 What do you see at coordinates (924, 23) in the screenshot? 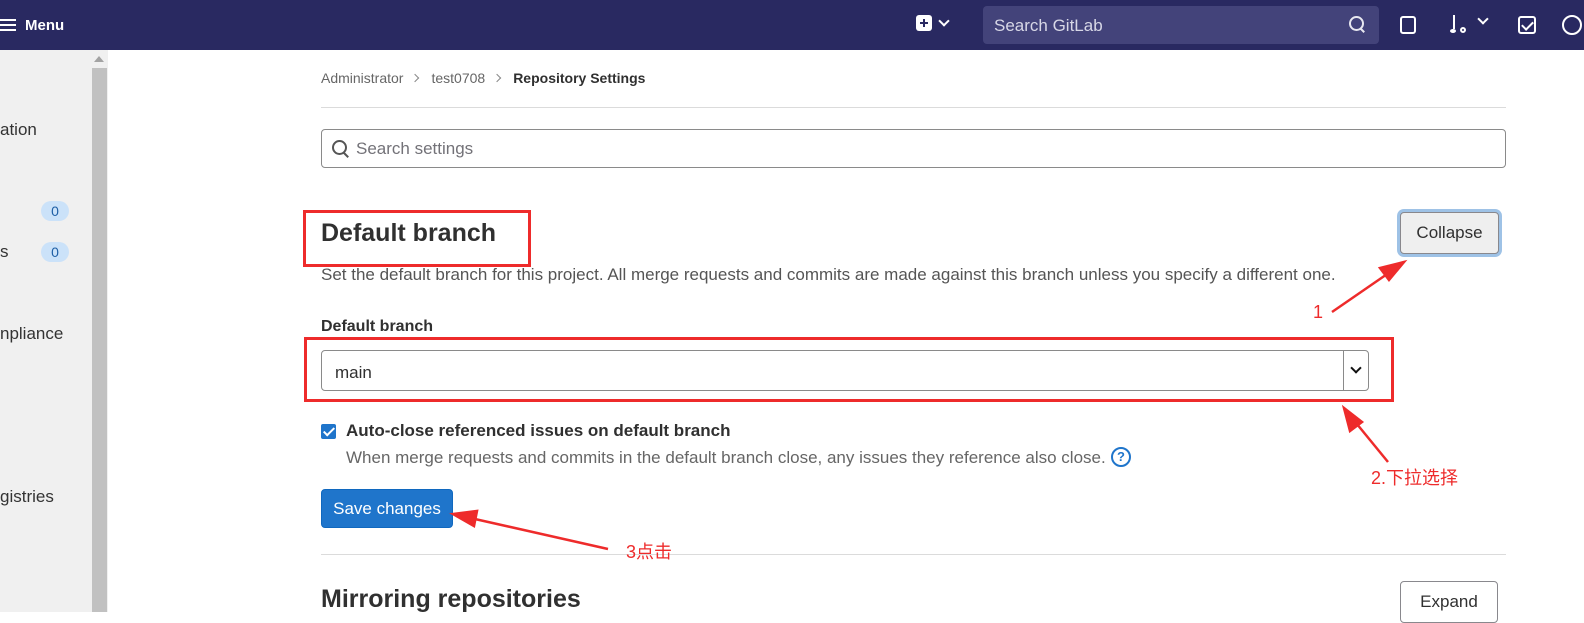
I see `plus-square-icon` at bounding box center [924, 23].